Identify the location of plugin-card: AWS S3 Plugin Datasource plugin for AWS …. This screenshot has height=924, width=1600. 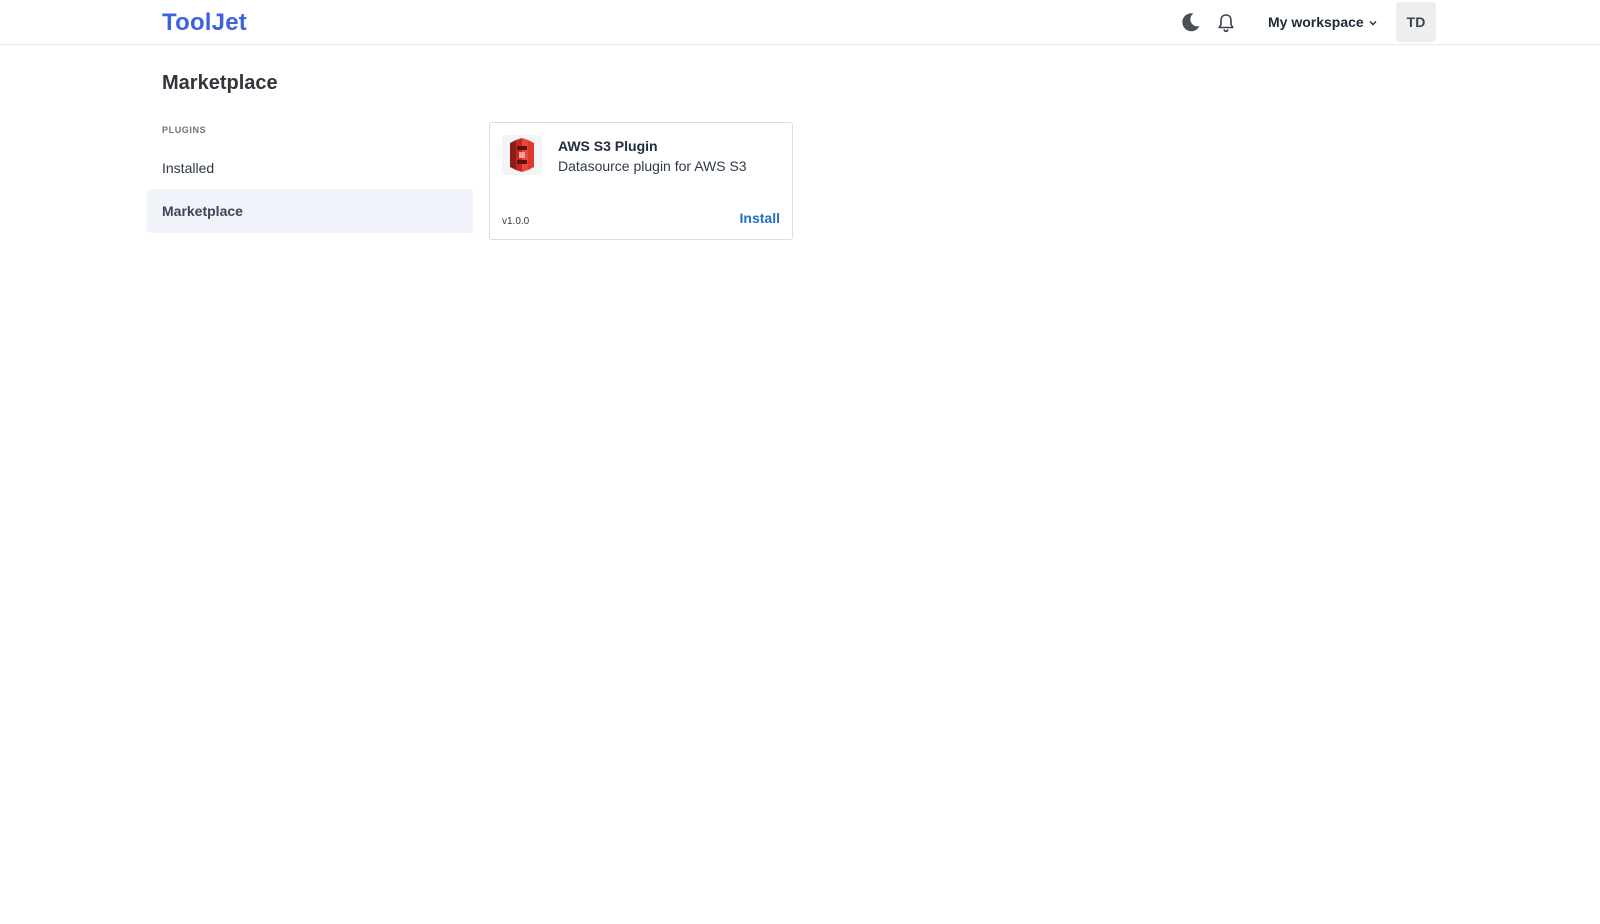
(641, 181).